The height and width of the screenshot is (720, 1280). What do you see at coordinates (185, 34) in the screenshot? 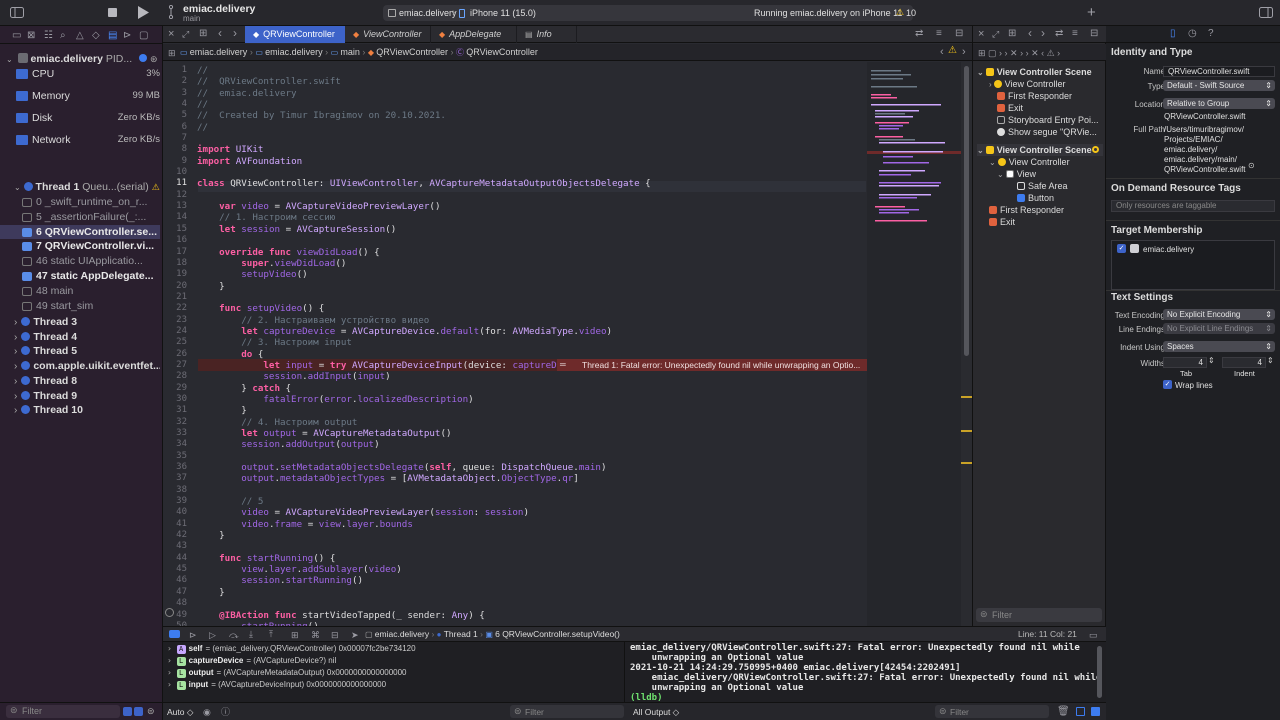
I see `expand-icon: ⤢` at bounding box center [185, 34].